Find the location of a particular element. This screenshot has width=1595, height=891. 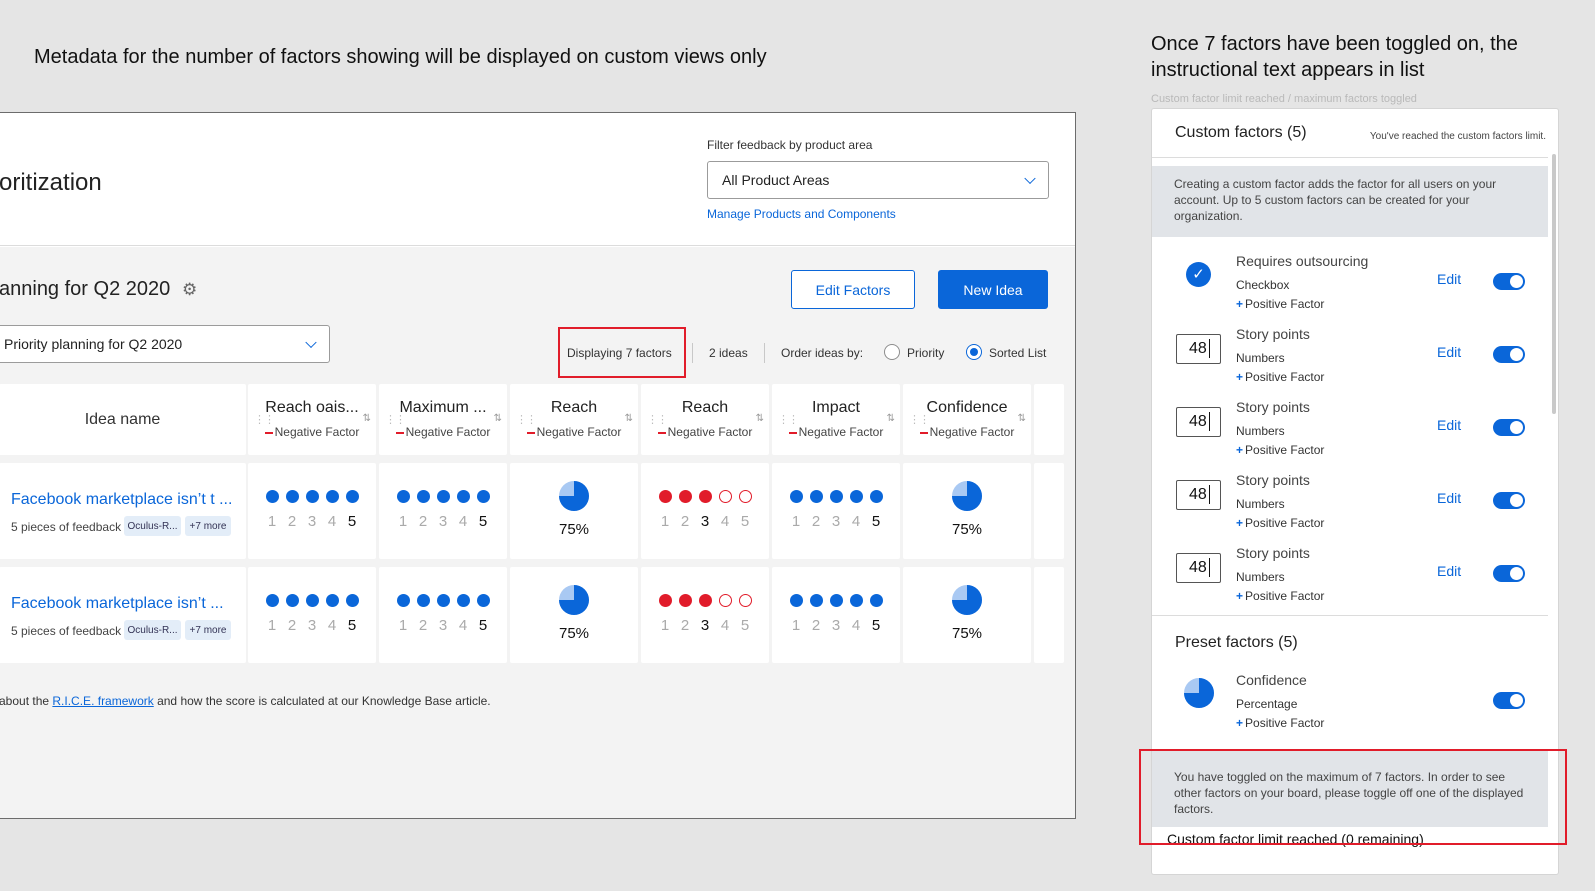

preset-factor-toggle is located at coordinates (1509, 700).